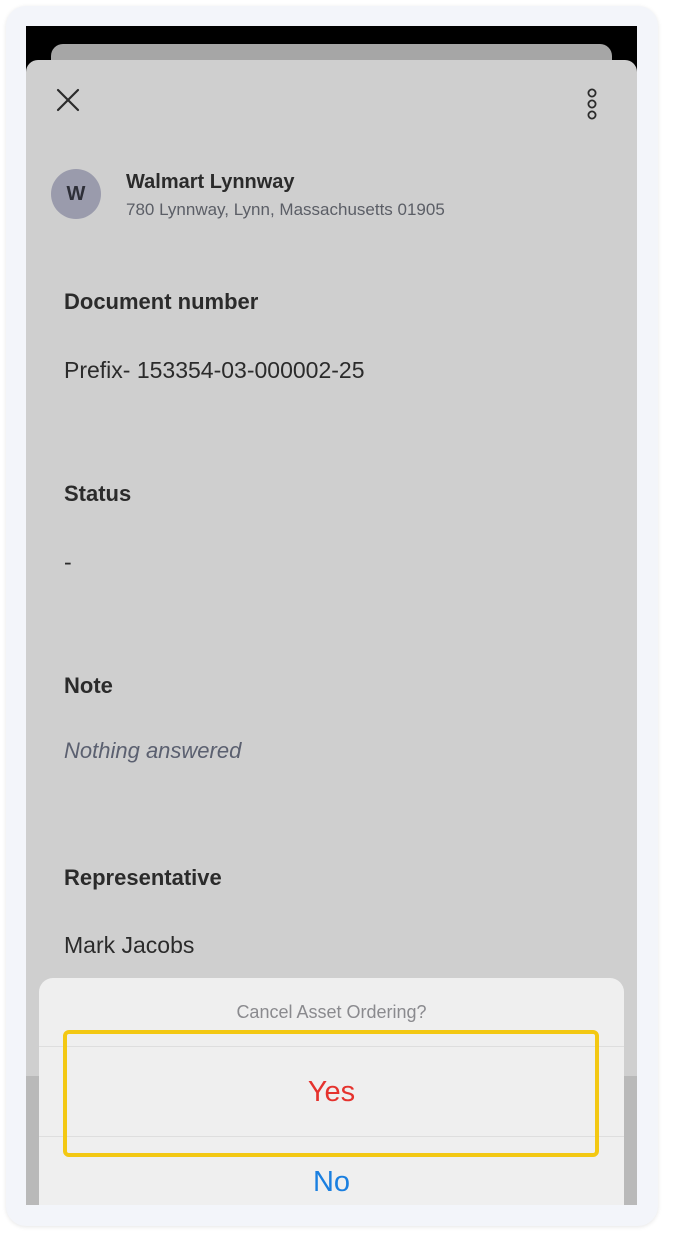 The height and width of the screenshot is (1250, 683). Describe the element at coordinates (285, 209) in the screenshot. I see `store-address: 780 Lynnway, Lynn, Massachusetts 01905` at that location.